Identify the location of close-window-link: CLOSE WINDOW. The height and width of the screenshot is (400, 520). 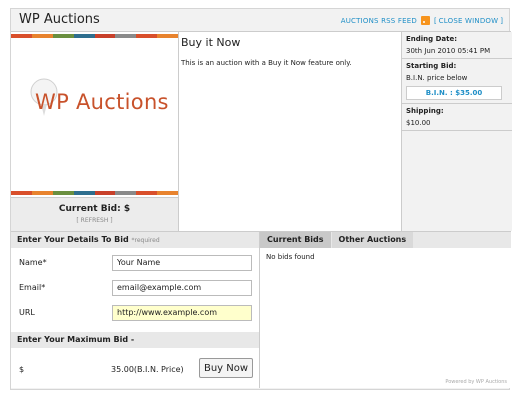
(469, 21).